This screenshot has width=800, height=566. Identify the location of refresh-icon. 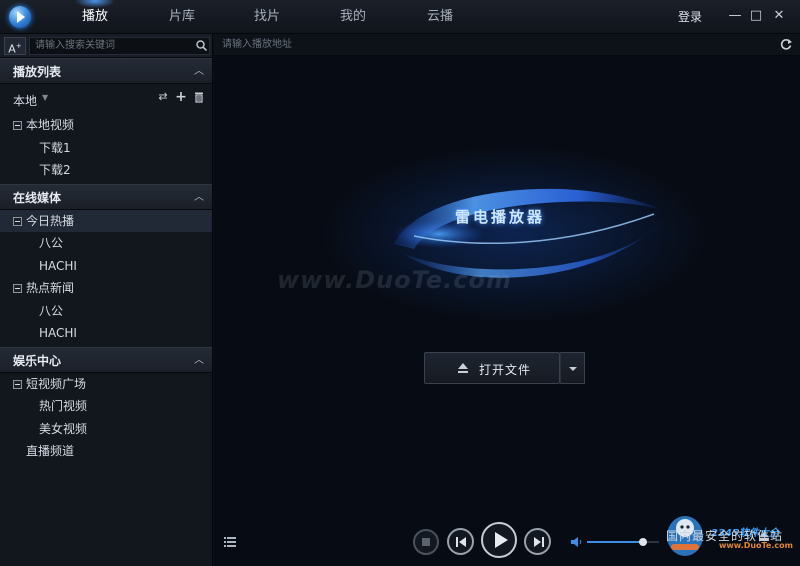
(786, 44).